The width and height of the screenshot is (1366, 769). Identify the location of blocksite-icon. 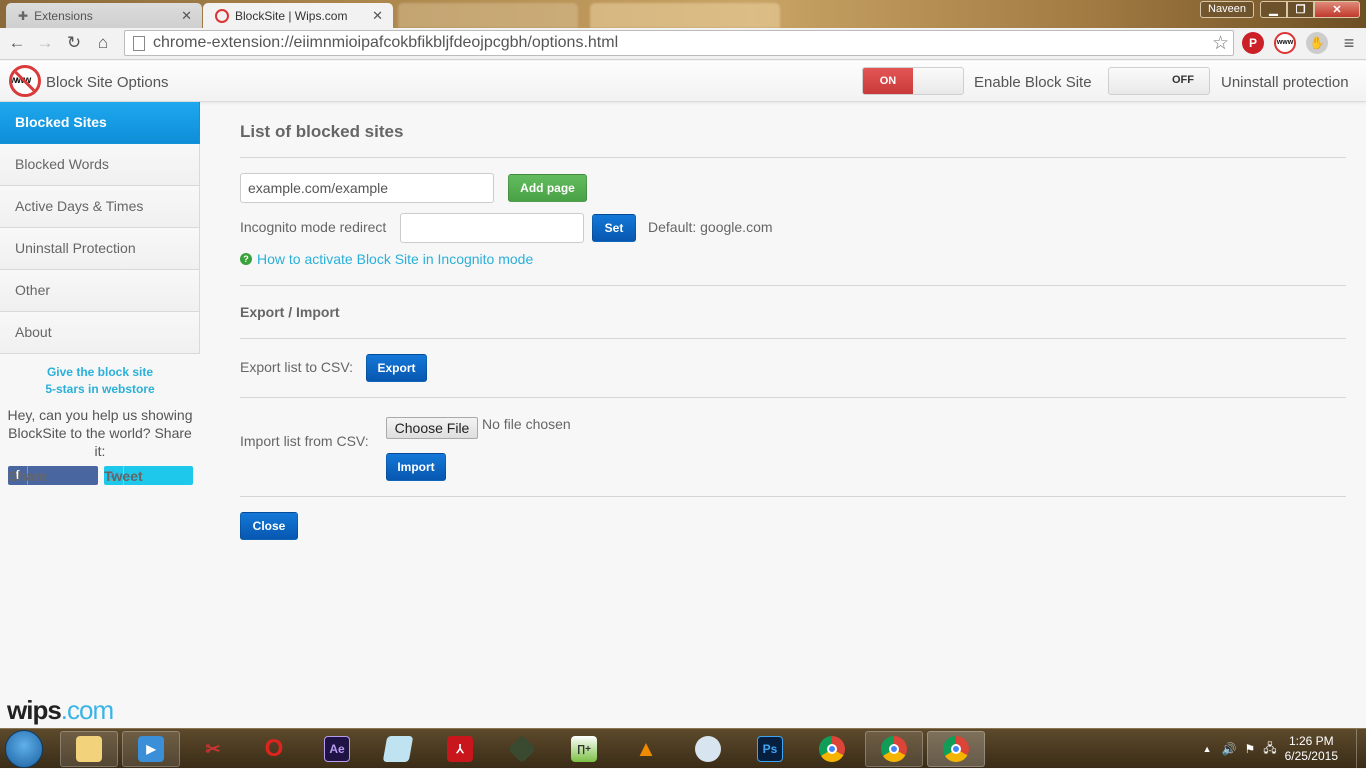
(222, 15).